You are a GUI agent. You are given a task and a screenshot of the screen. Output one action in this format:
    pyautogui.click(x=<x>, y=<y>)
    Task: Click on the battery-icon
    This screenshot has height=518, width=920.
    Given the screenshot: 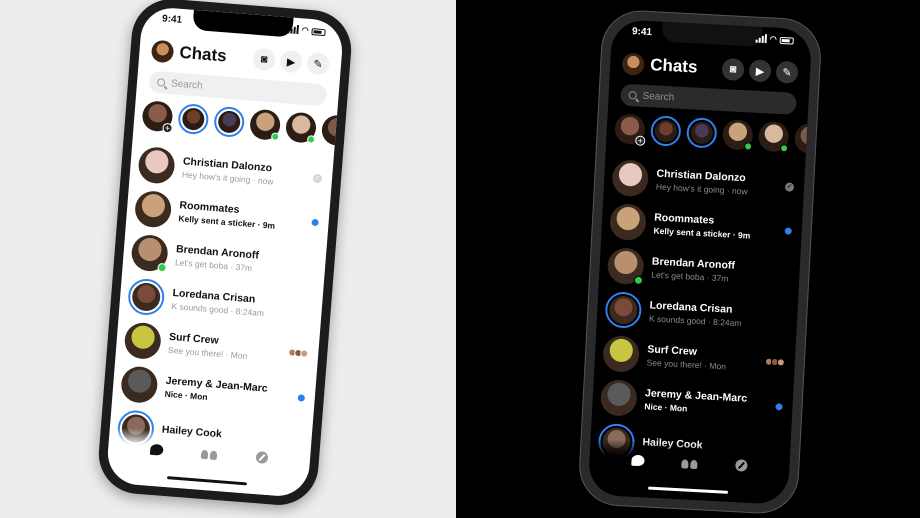 What is the action you would take?
    pyautogui.click(x=786, y=40)
    